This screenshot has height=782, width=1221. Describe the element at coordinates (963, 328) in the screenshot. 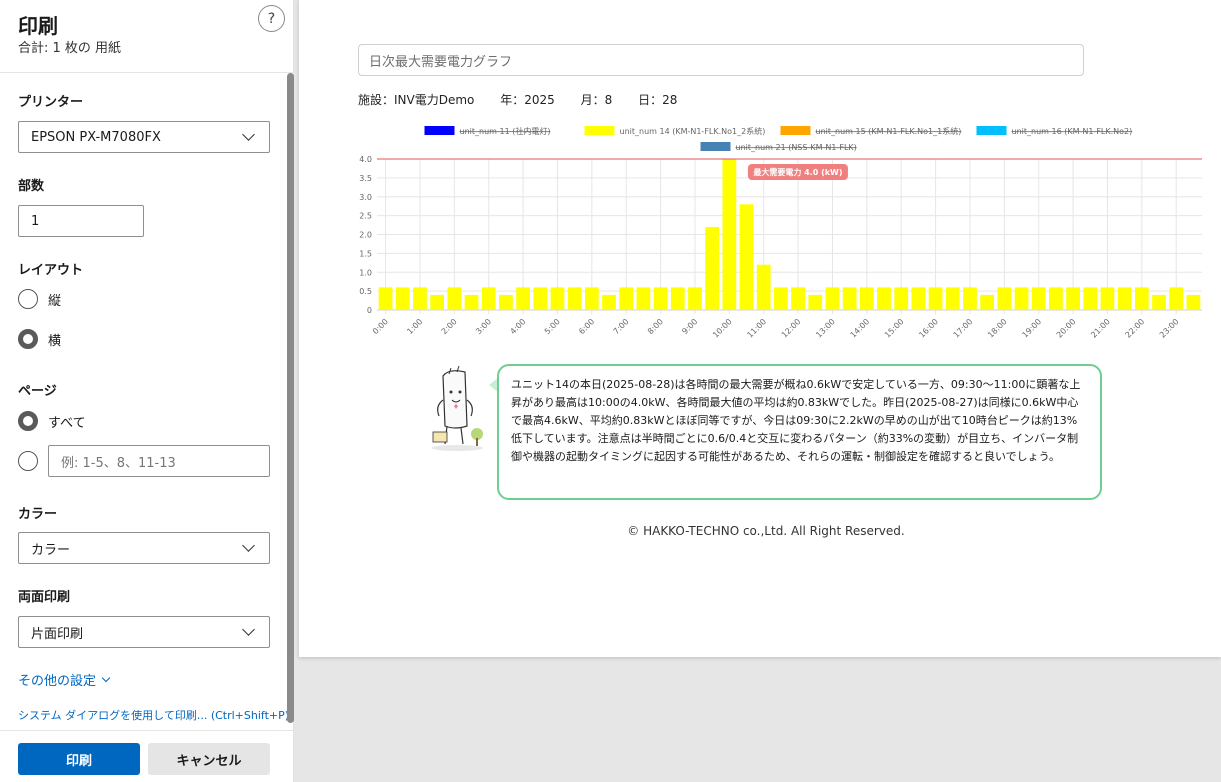

I see `x-tick-label: 17:00` at that location.